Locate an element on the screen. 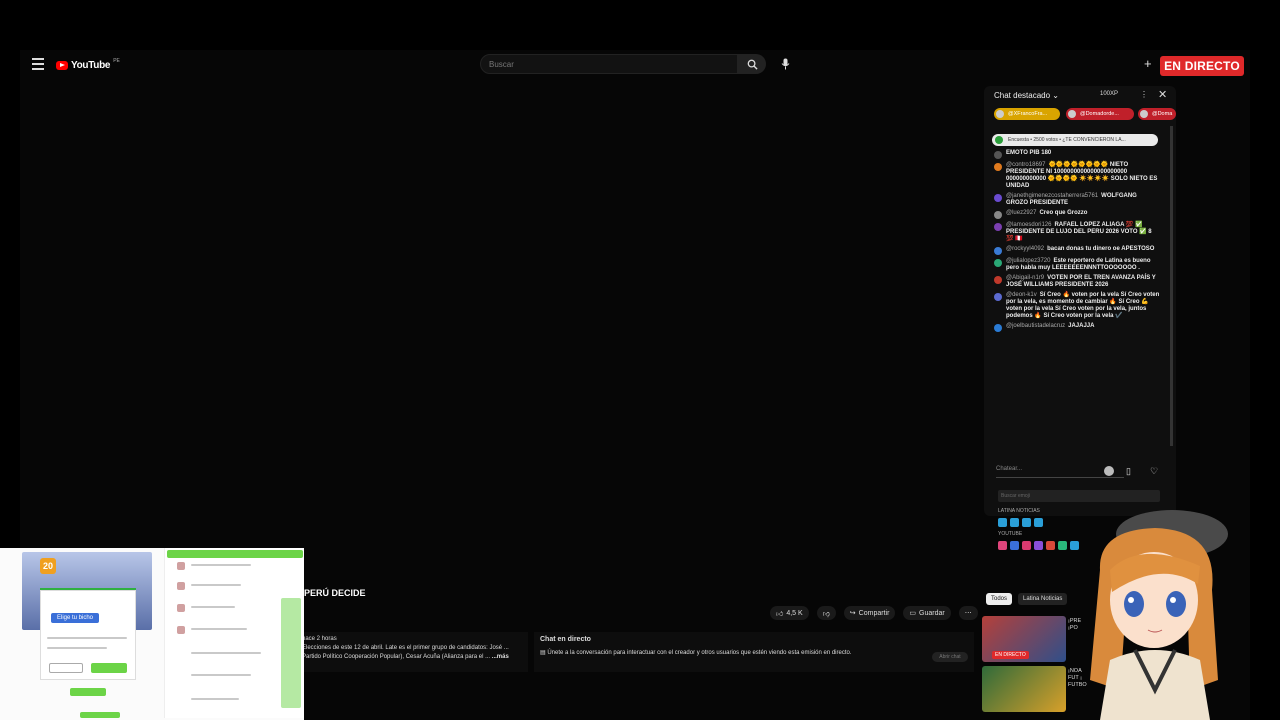 The height and width of the screenshot is (720, 1280). thumbs-up-icon: 👍︎ is located at coordinates (780, 614).